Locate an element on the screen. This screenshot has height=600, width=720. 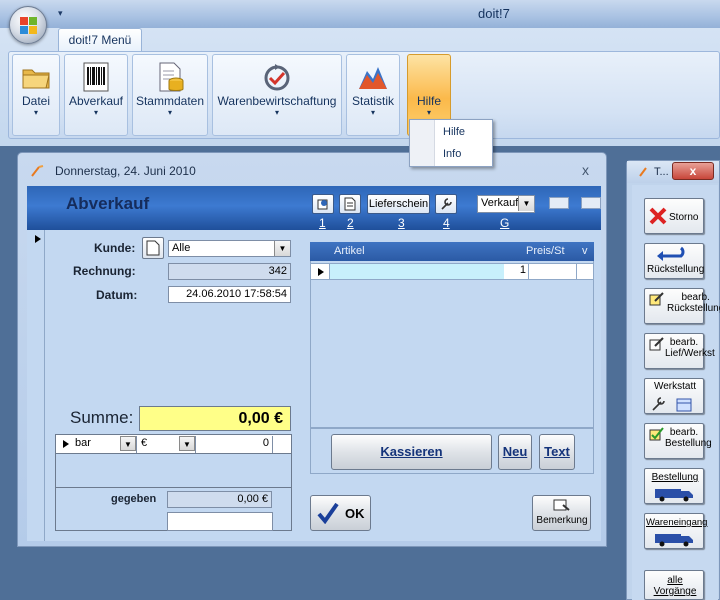
rechnung-label: Rechnung: is located at coordinates (104, 271).